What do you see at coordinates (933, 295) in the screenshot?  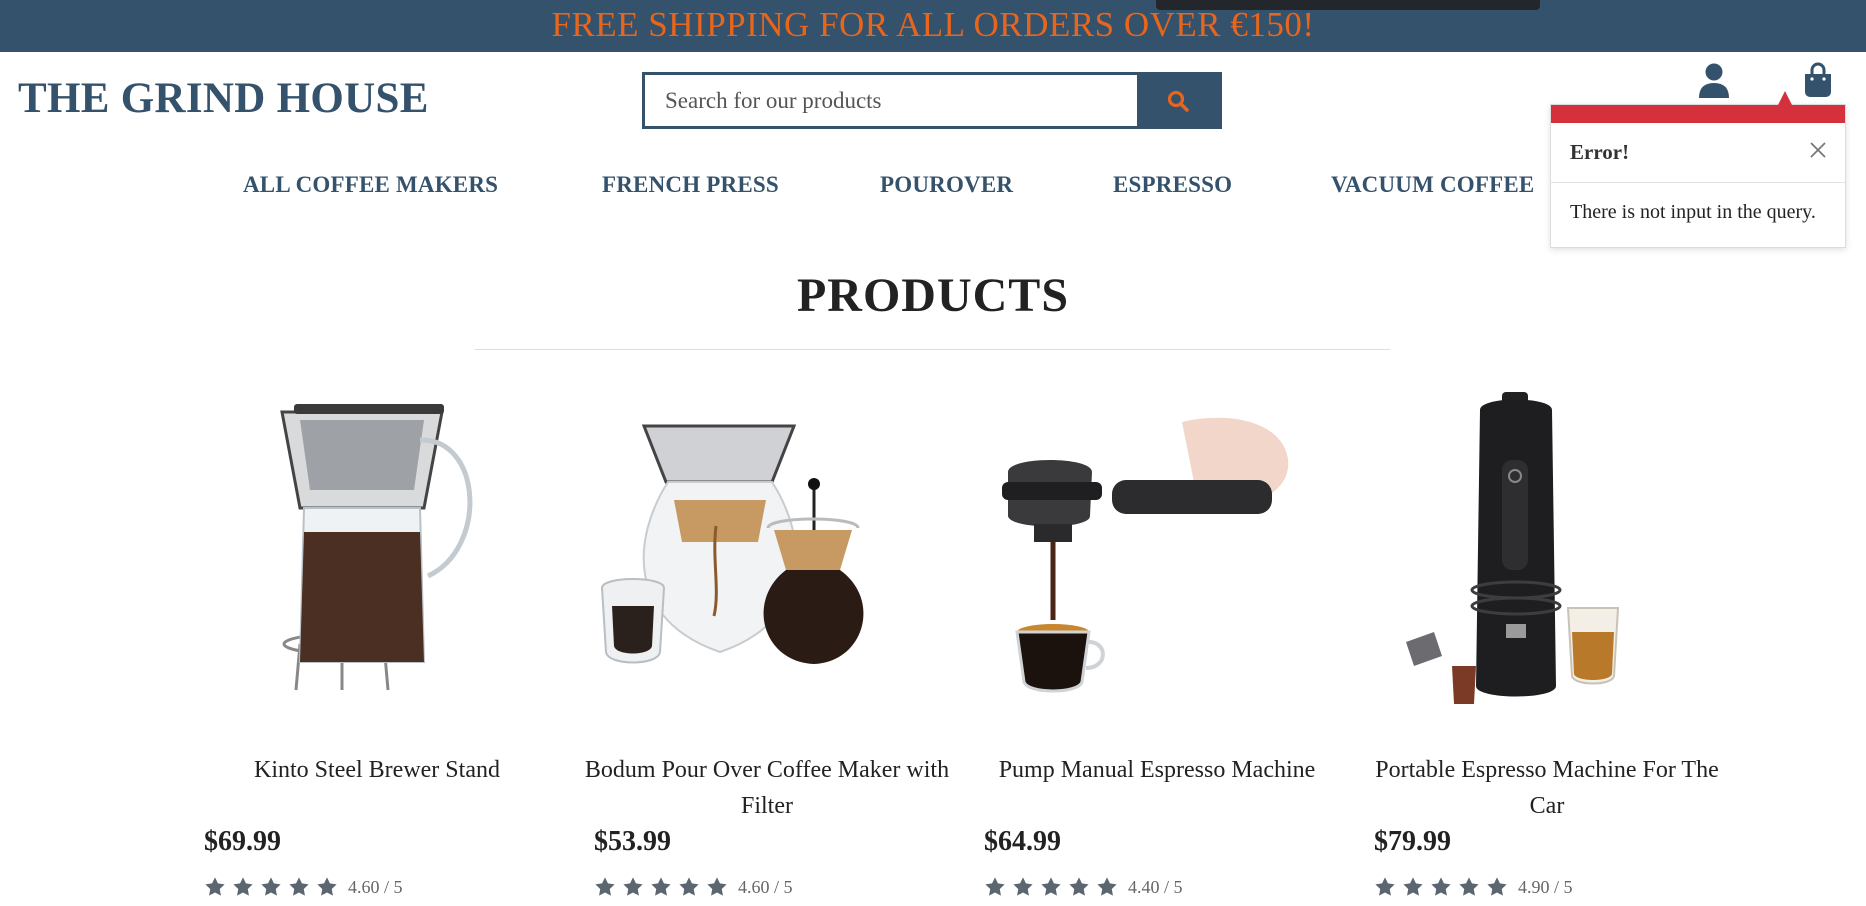 I see `page-title: PRODUCTS` at bounding box center [933, 295].